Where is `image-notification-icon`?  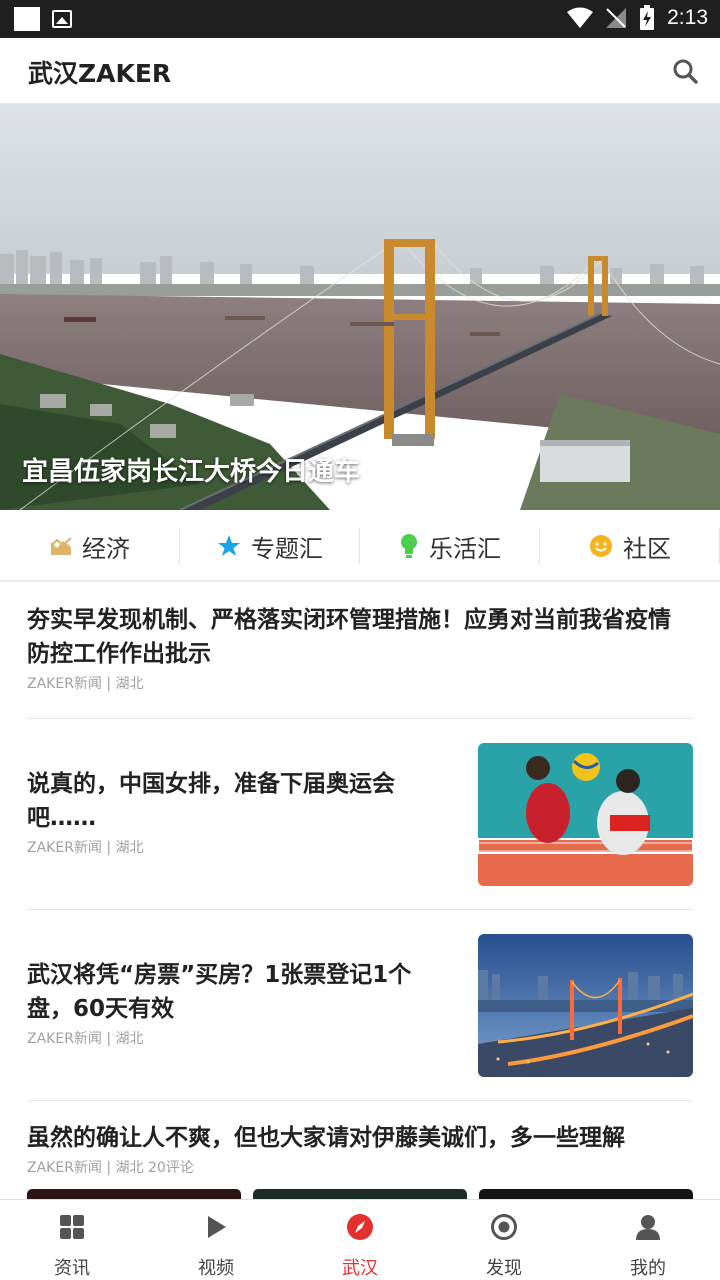 image-notification-icon is located at coordinates (62, 19).